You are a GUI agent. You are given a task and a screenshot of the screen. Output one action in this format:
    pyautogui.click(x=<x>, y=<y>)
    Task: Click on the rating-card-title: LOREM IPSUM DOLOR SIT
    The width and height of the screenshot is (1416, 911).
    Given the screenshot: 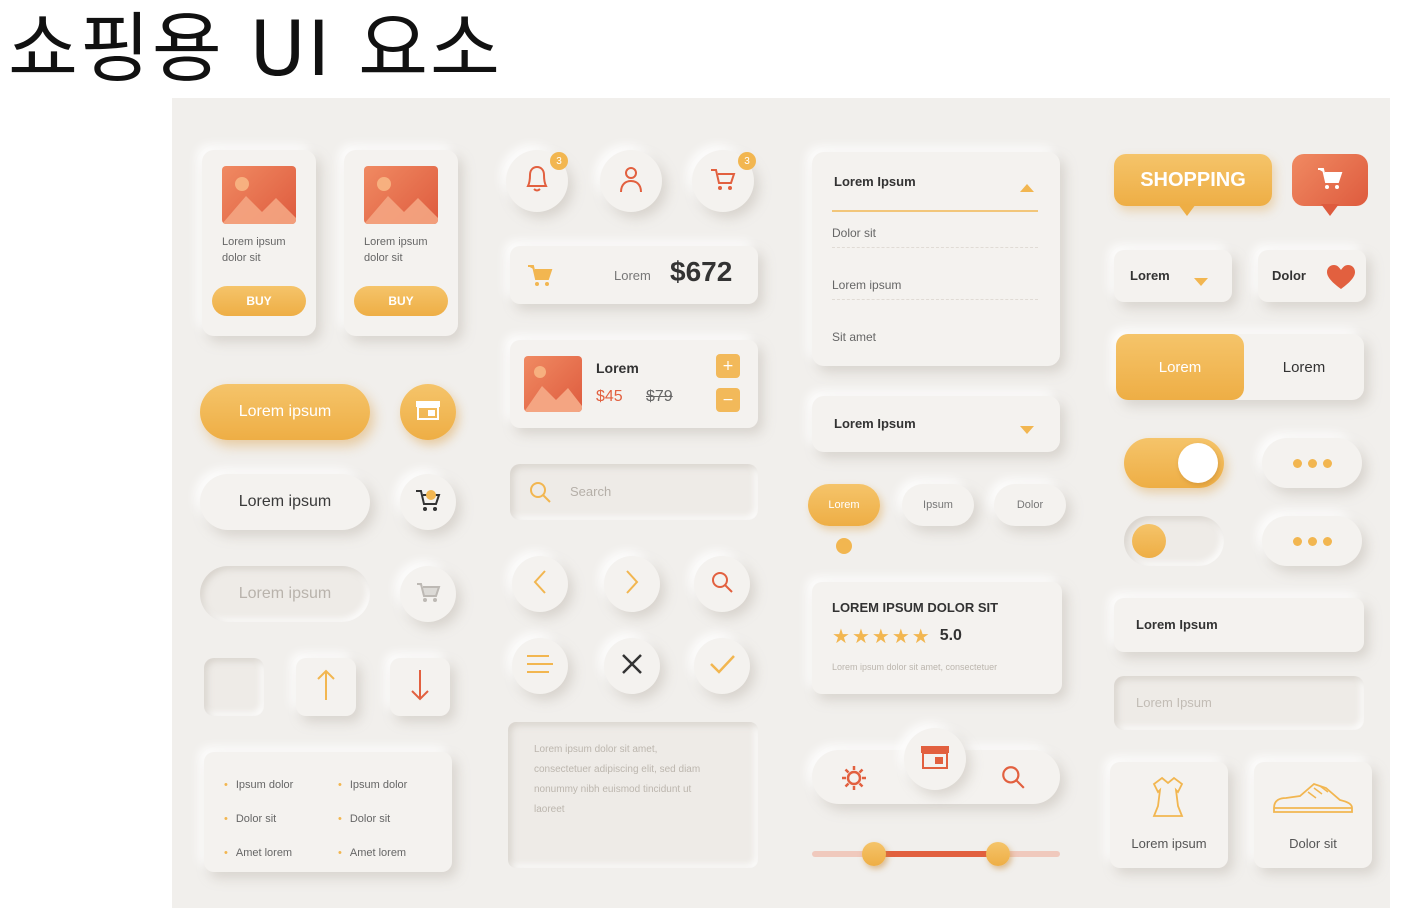 What is the action you would take?
    pyautogui.click(x=915, y=607)
    